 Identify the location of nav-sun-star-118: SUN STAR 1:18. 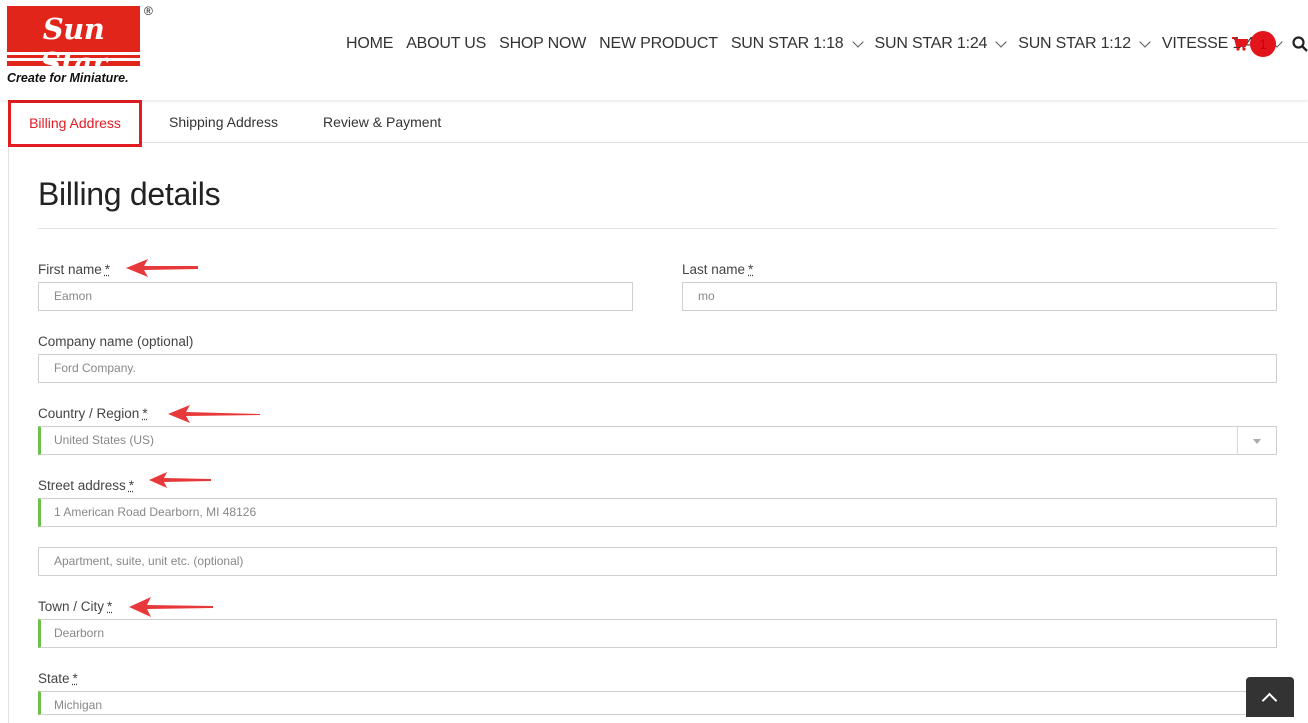
(797, 44).